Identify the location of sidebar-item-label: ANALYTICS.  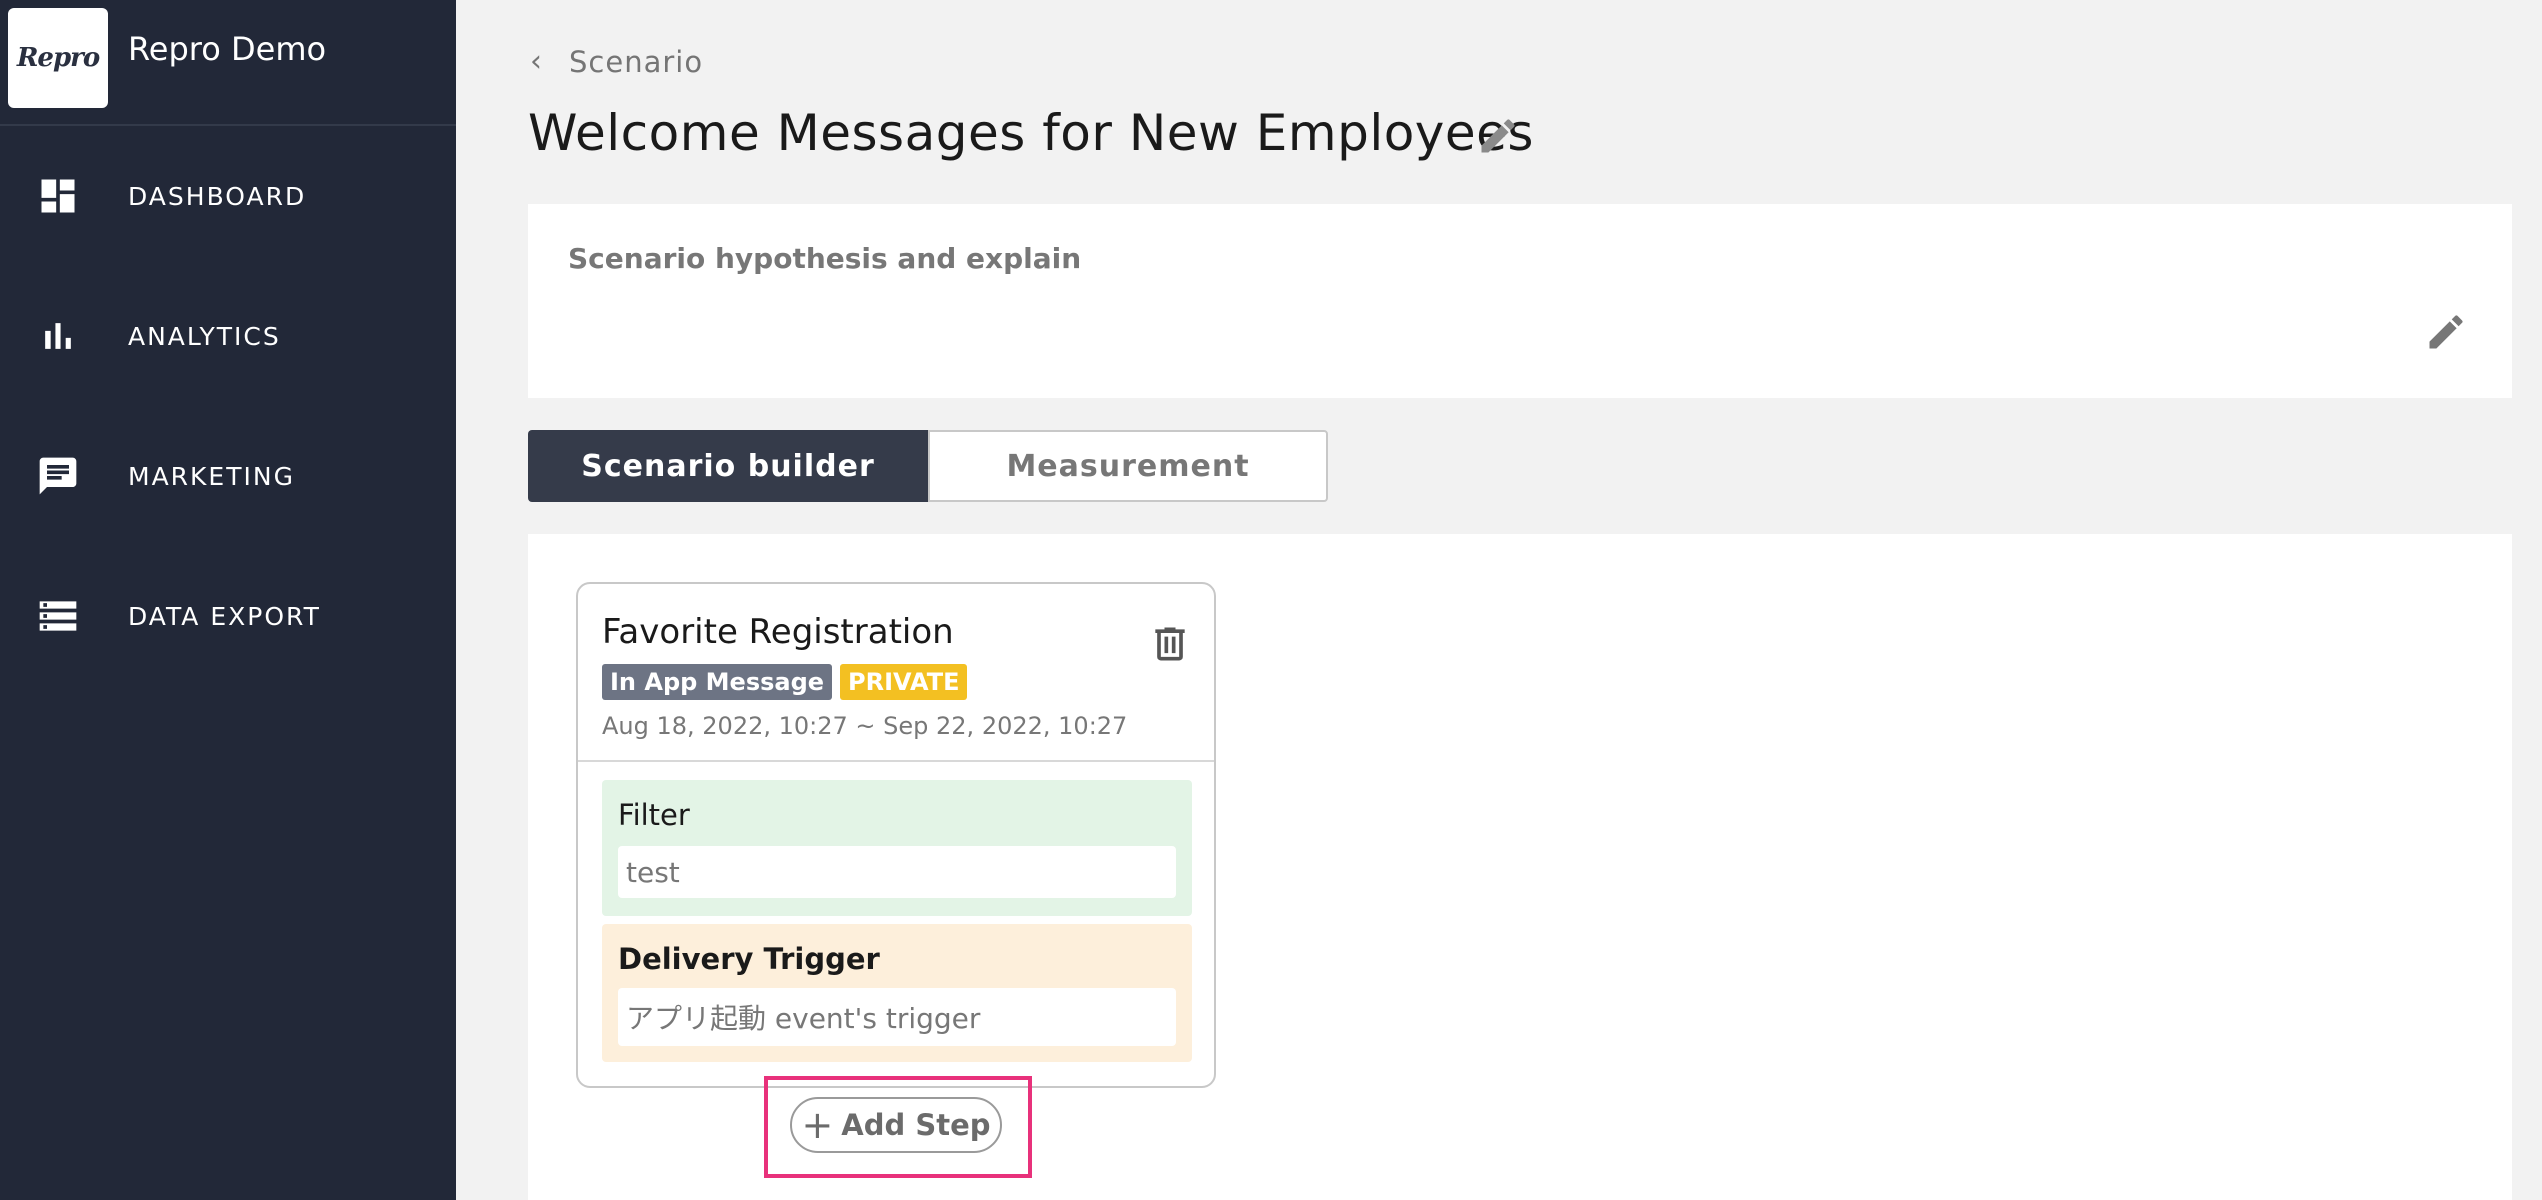
(204, 336).